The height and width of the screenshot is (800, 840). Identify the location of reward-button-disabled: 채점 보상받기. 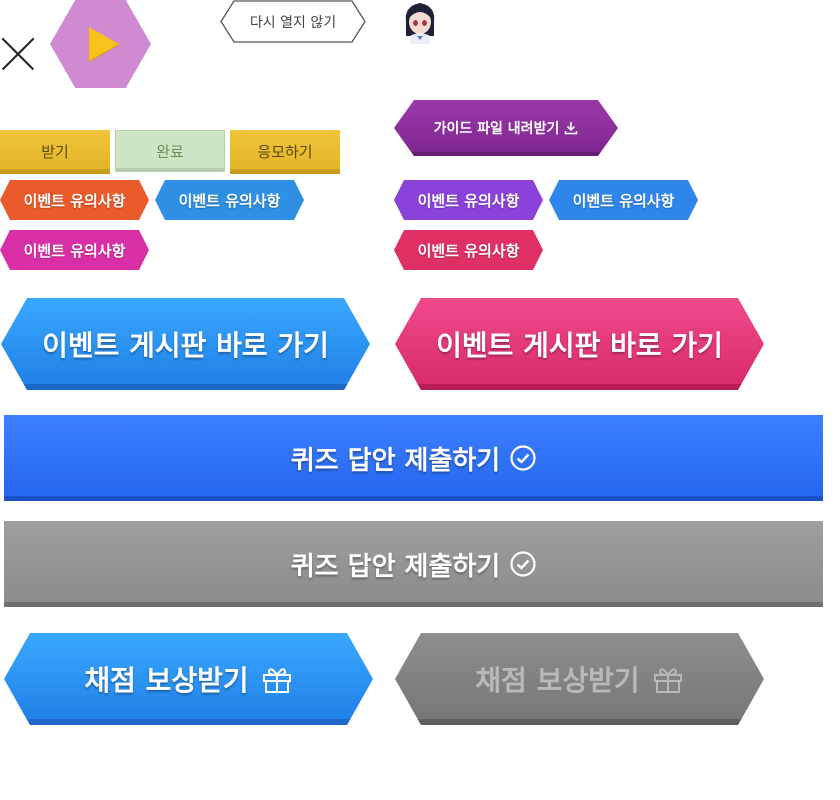
(579, 679).